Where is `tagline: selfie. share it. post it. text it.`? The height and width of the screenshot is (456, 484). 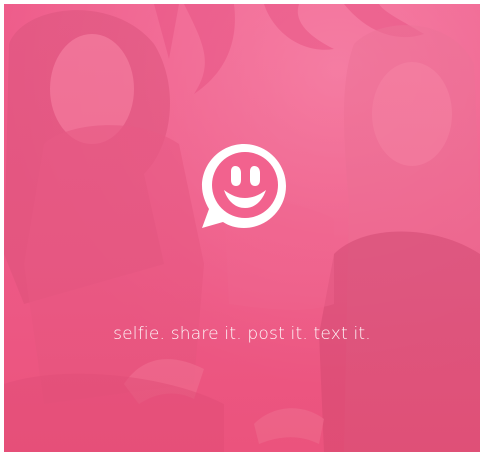
tagline: selfie. share it. post it. text it. is located at coordinates (242, 334).